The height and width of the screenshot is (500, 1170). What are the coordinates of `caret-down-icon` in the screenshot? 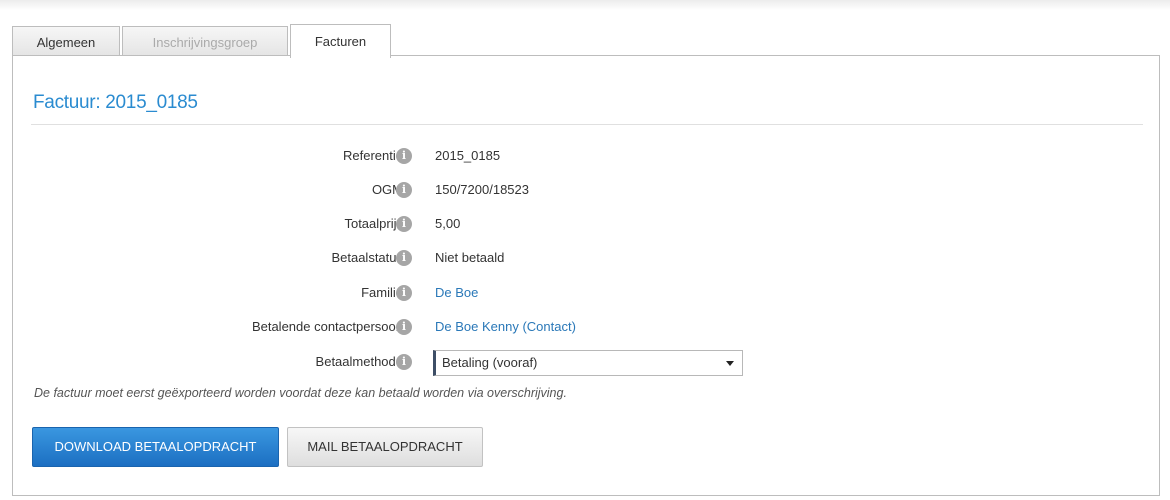 It's located at (730, 363).